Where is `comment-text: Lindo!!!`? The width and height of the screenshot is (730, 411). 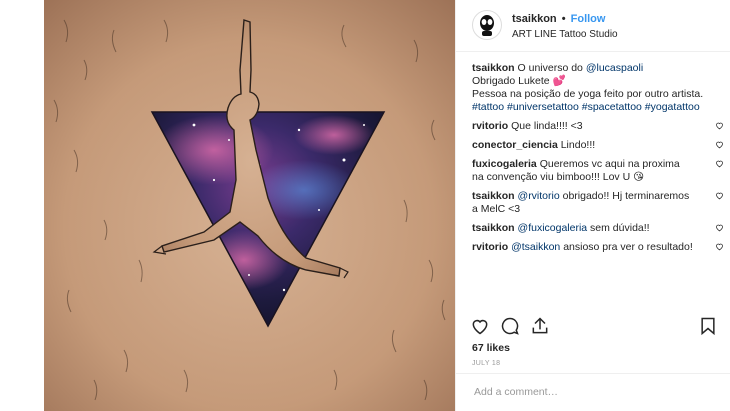 comment-text: Lindo!!! is located at coordinates (578, 145).